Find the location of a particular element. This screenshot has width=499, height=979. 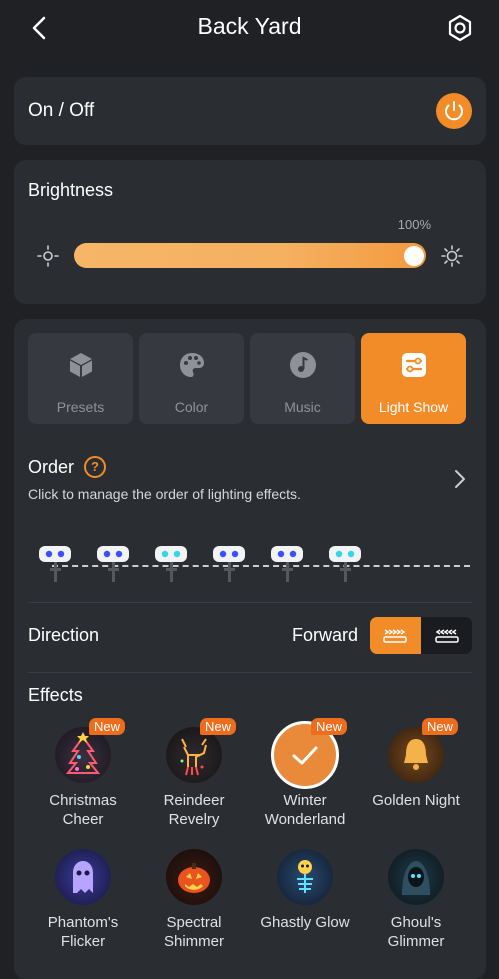

power-label: On / Off is located at coordinates (61, 110).